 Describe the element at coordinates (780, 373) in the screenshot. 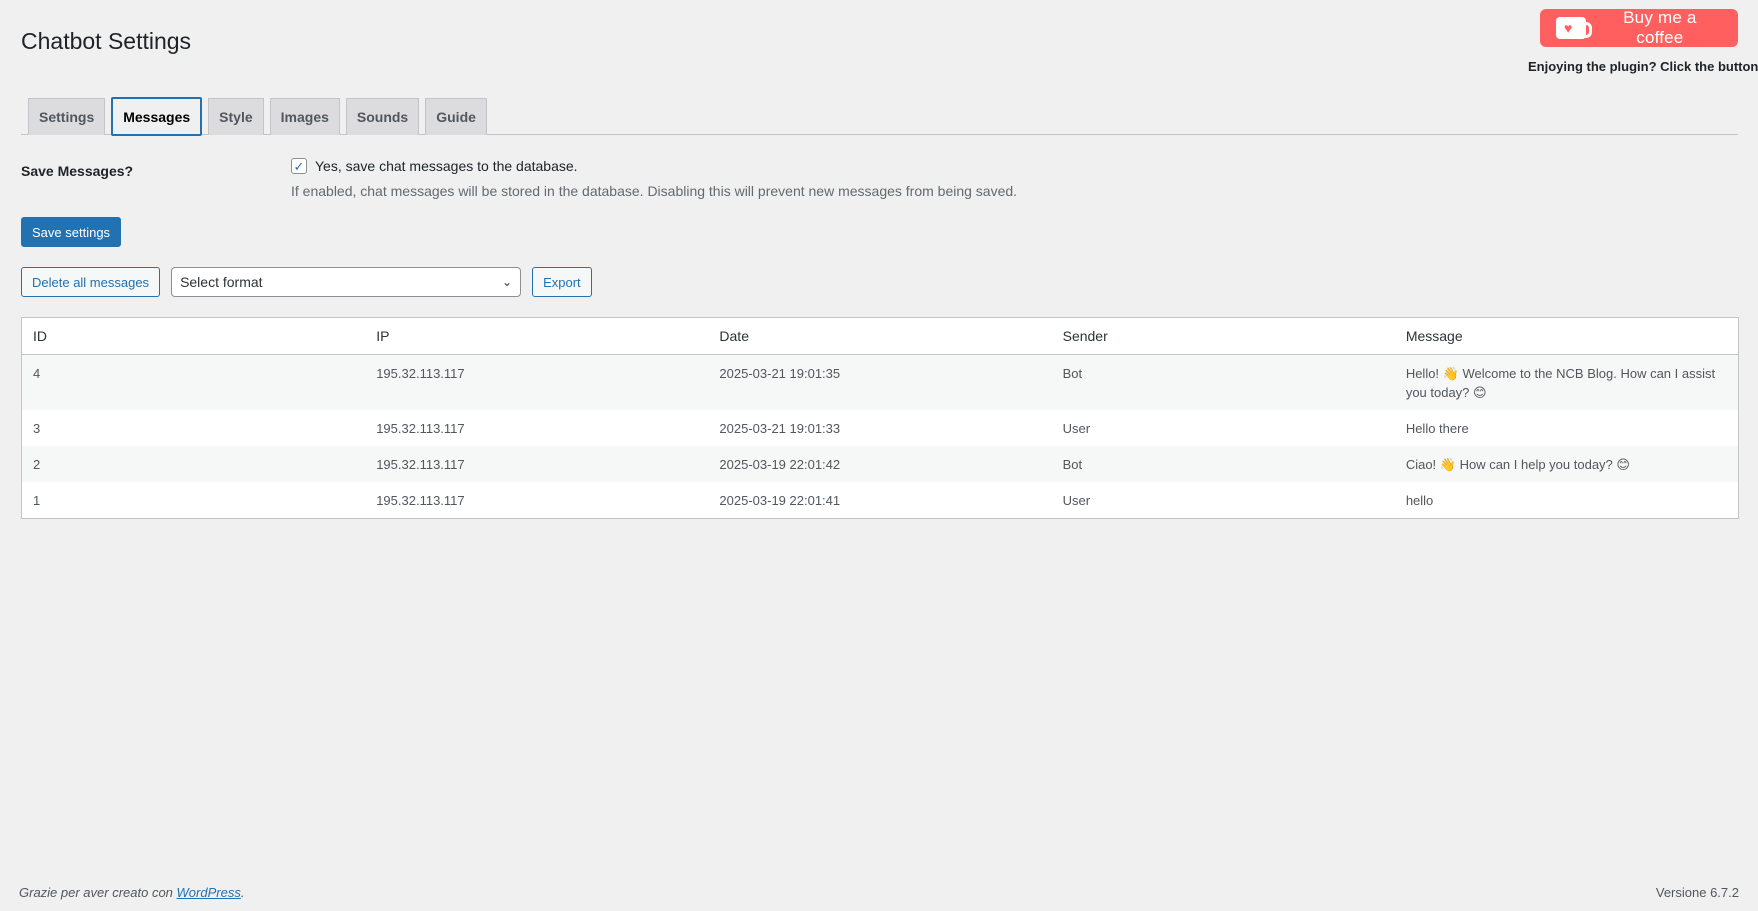

I see `cell-date: 2025-03-21 19:01:35` at that location.